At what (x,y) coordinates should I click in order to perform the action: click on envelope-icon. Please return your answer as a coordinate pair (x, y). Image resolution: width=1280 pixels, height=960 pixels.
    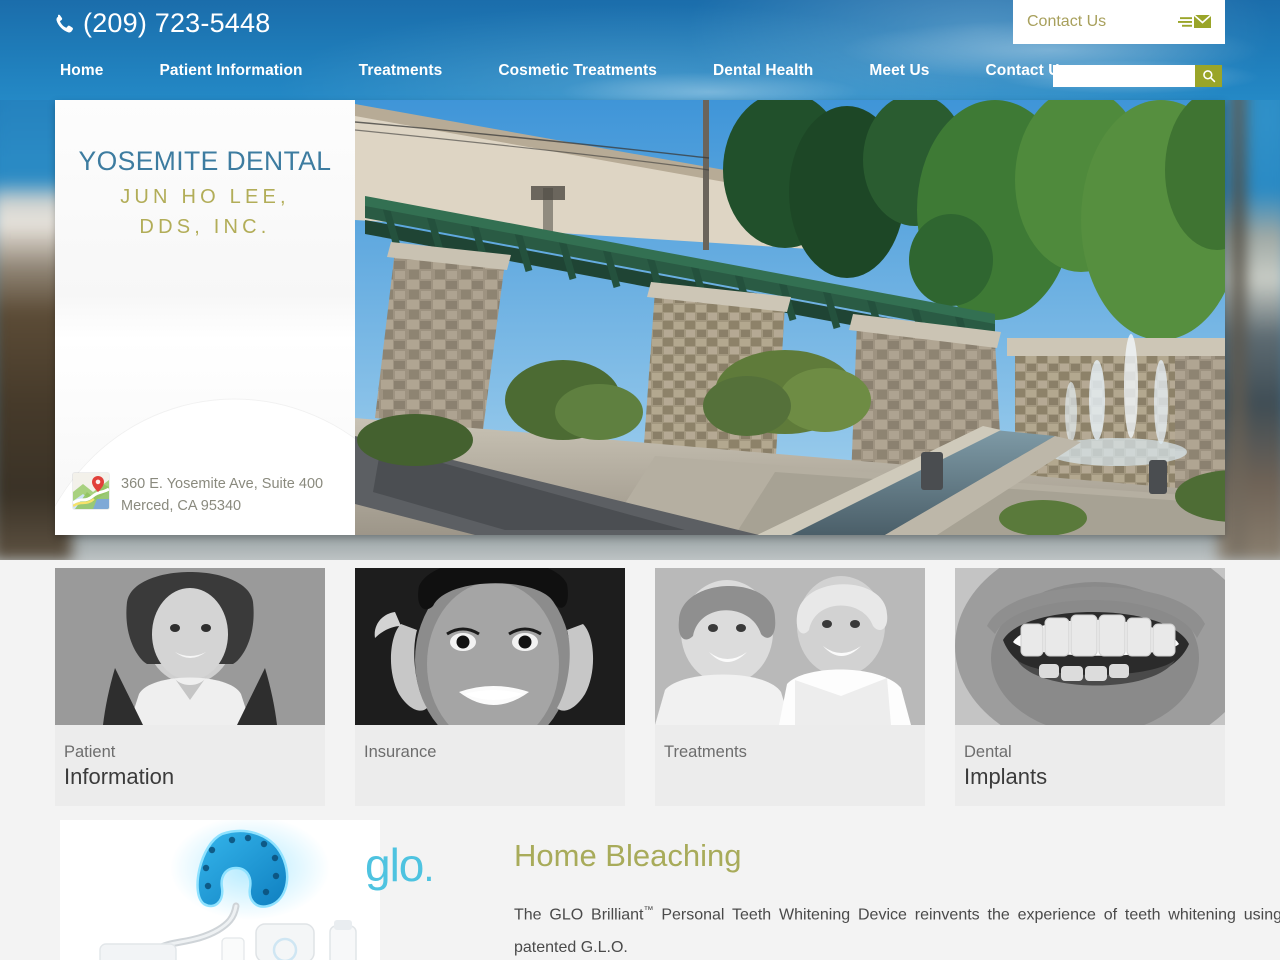
    Looking at the image, I should click on (1195, 22).